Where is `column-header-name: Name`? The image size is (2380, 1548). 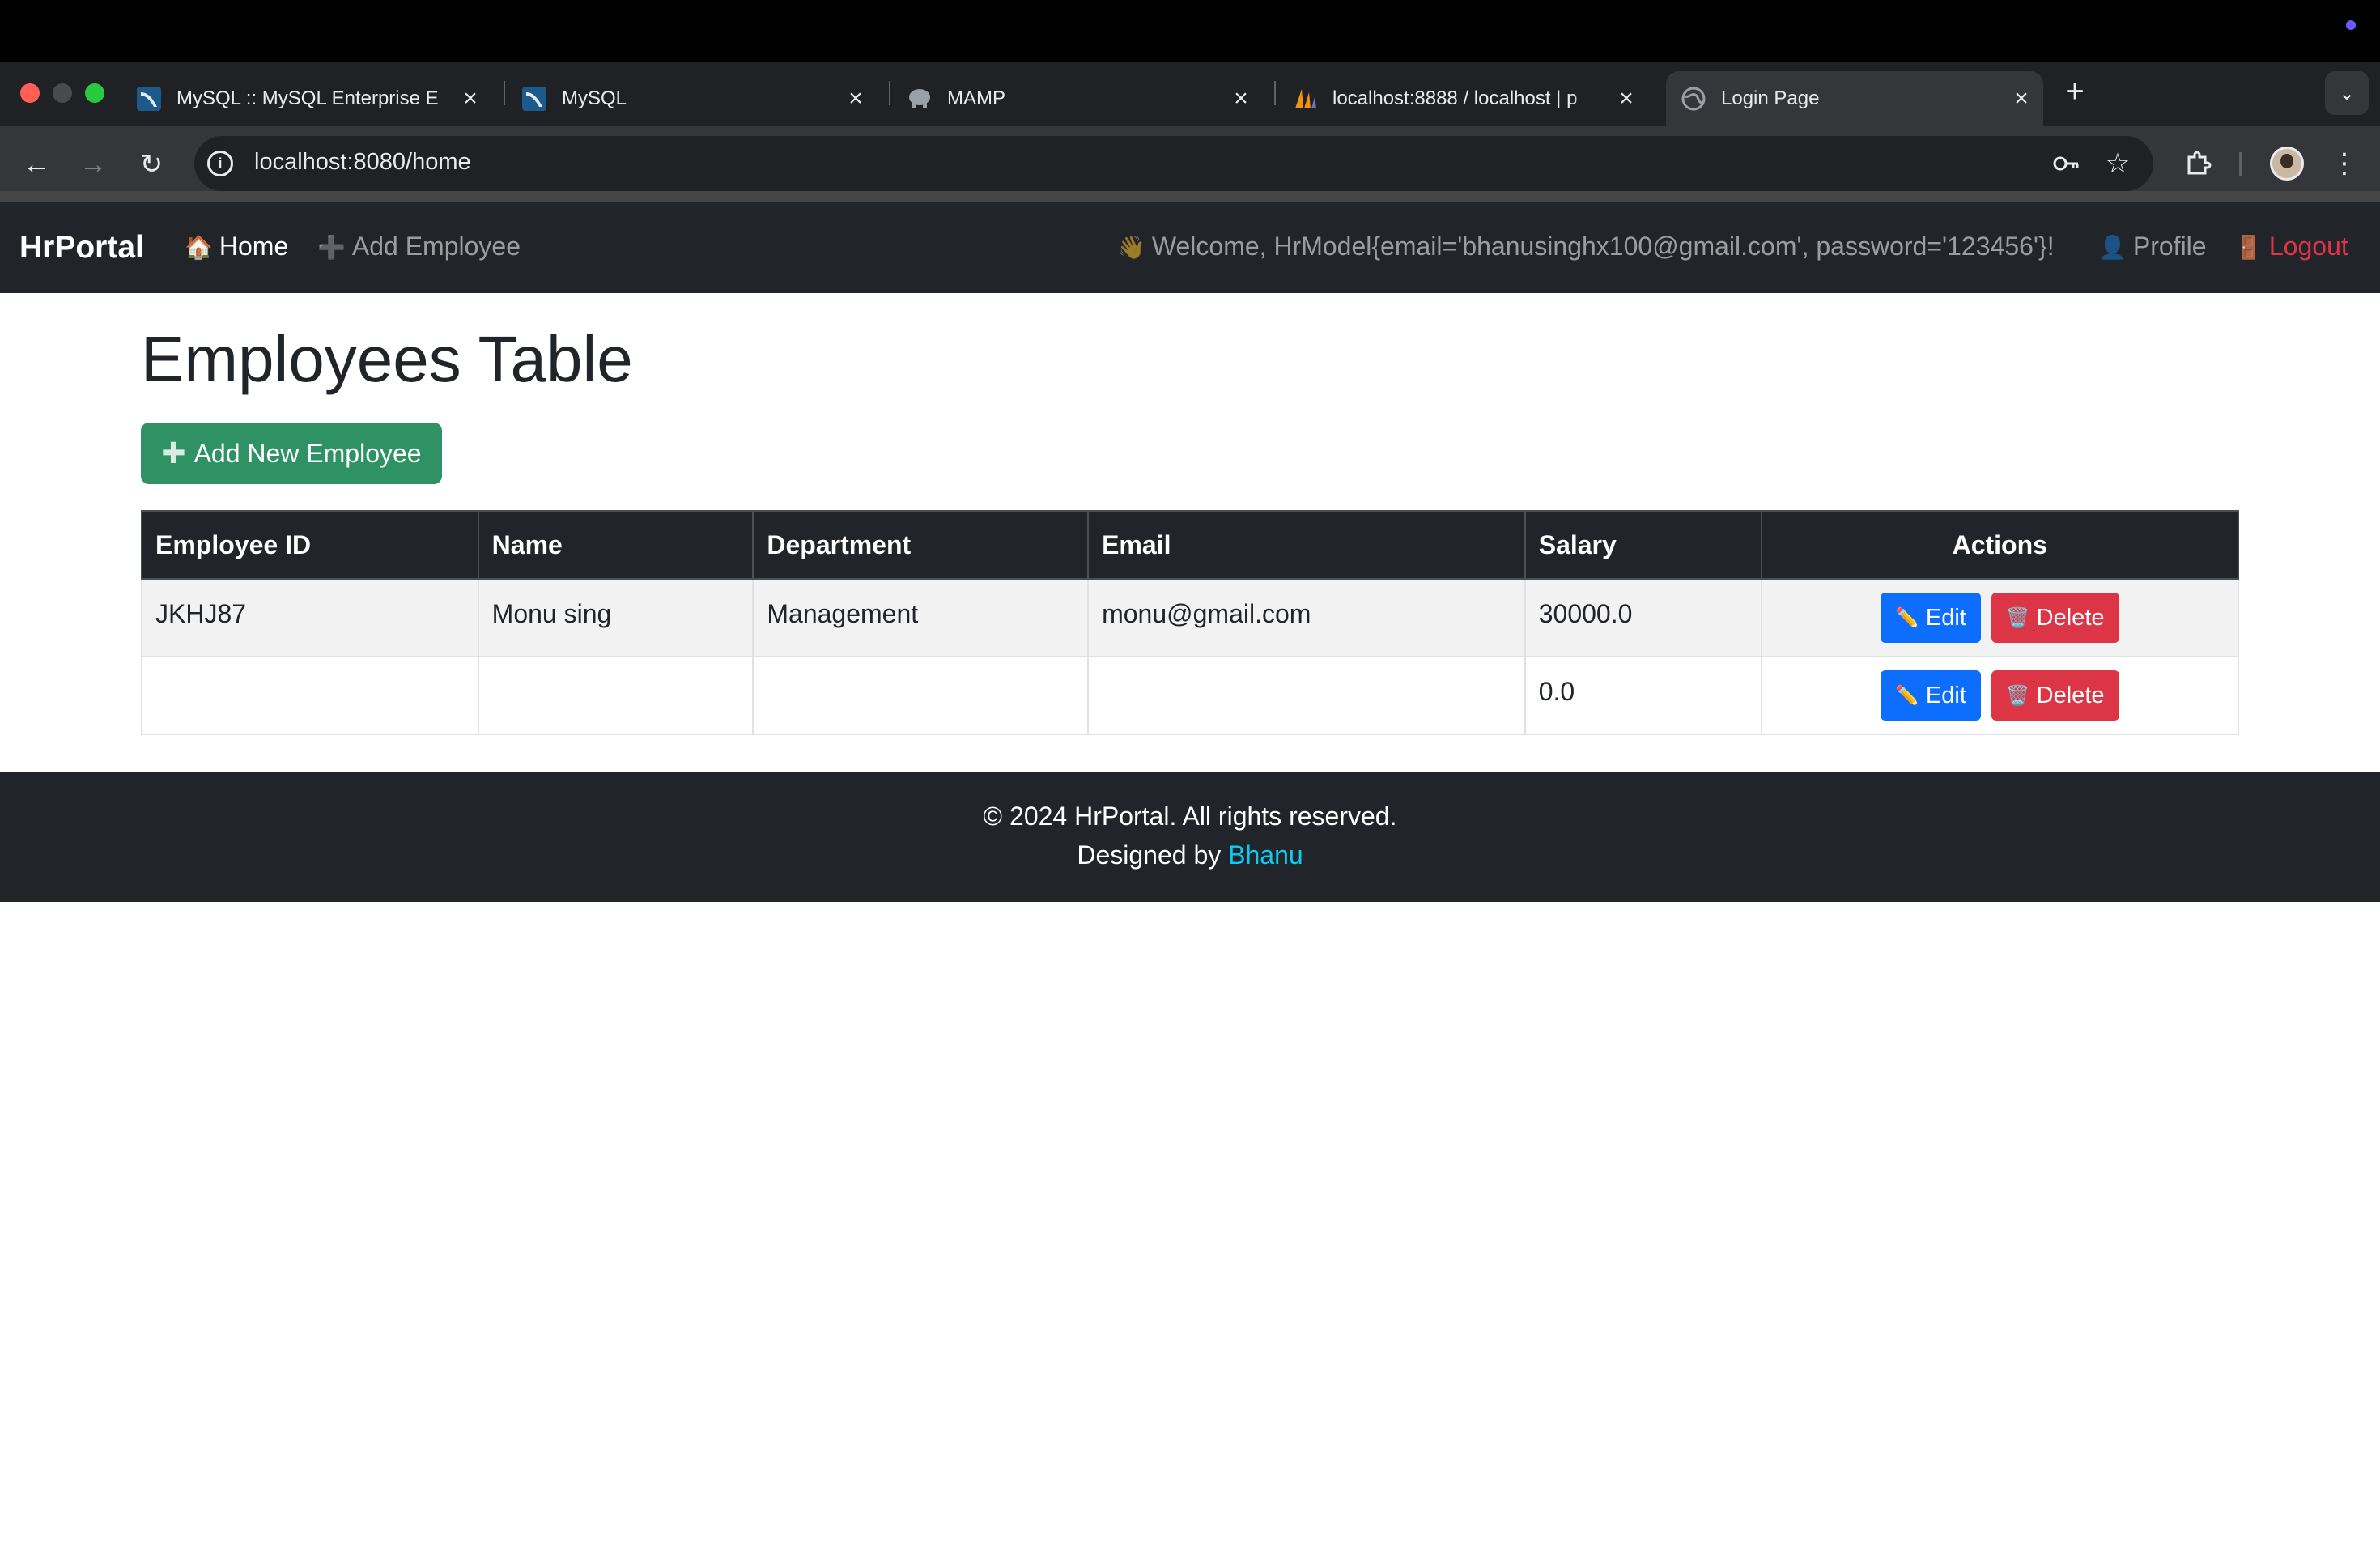
column-header-name: Name is located at coordinates (615, 545).